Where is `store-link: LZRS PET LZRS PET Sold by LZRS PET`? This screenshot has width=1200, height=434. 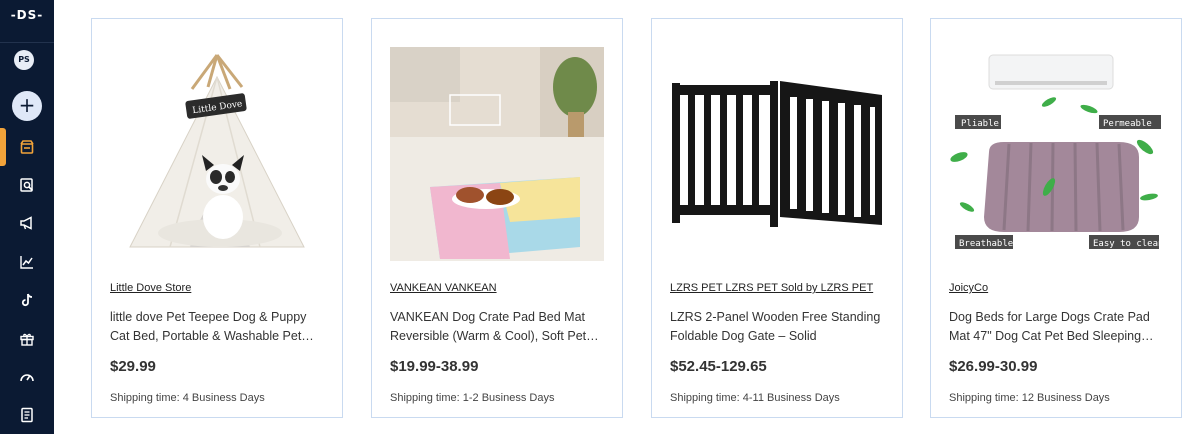 store-link: LZRS PET LZRS PET Sold by LZRS PET is located at coordinates (771, 288).